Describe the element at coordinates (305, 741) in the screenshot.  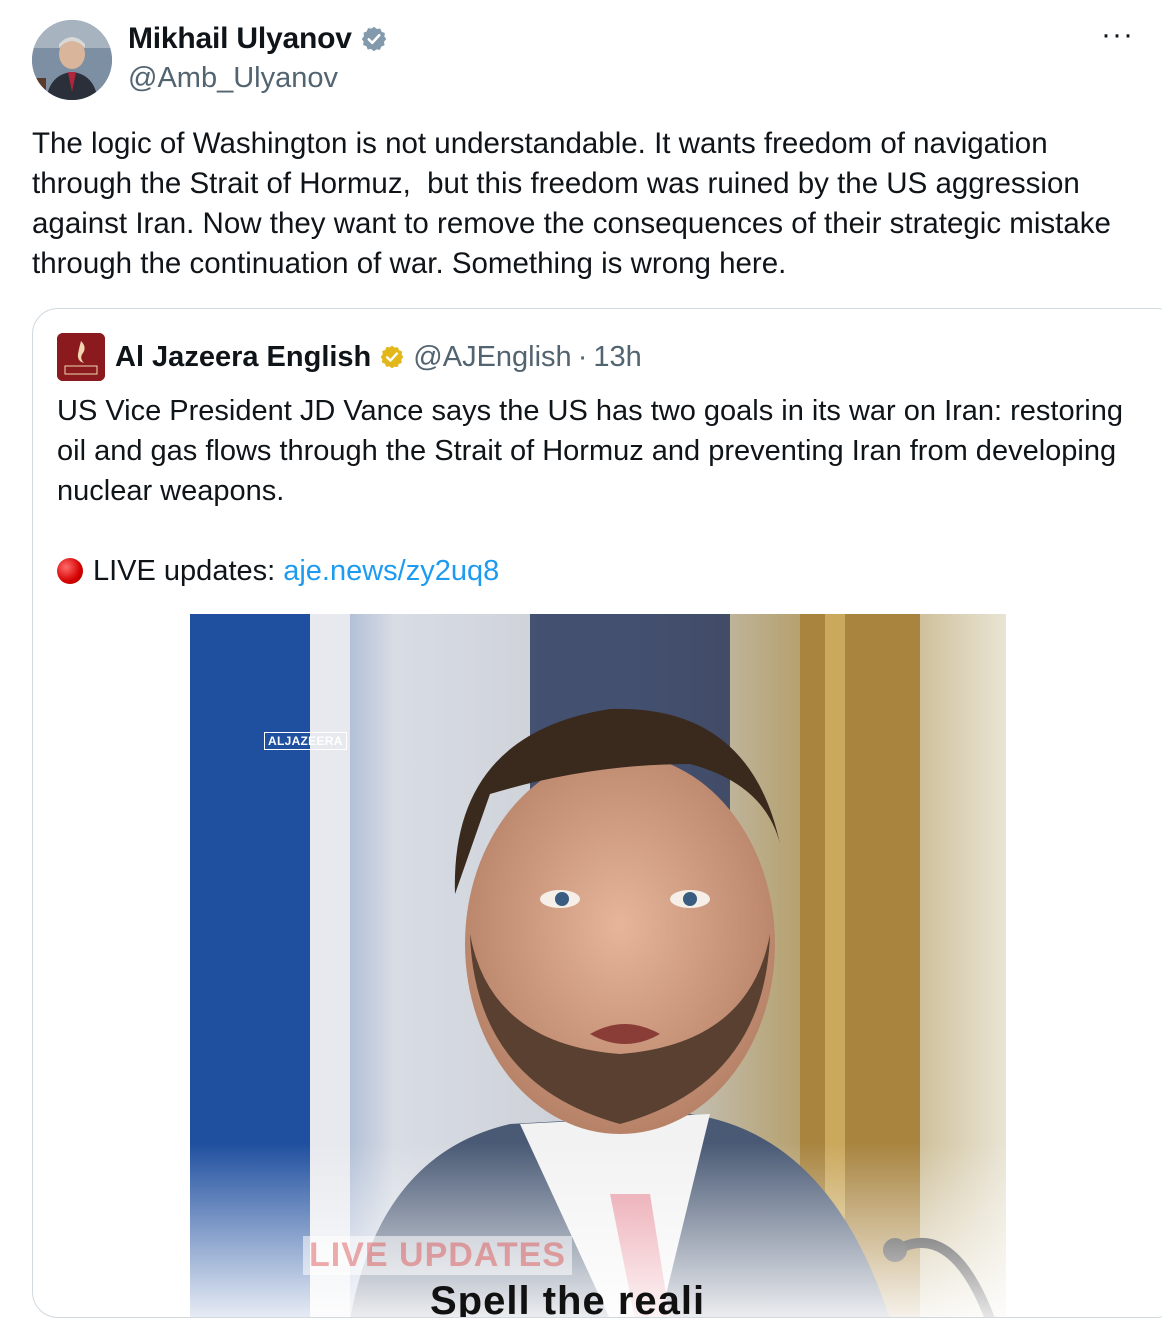
I see `aljazeera-watermark: ALJAZEERA` at that location.